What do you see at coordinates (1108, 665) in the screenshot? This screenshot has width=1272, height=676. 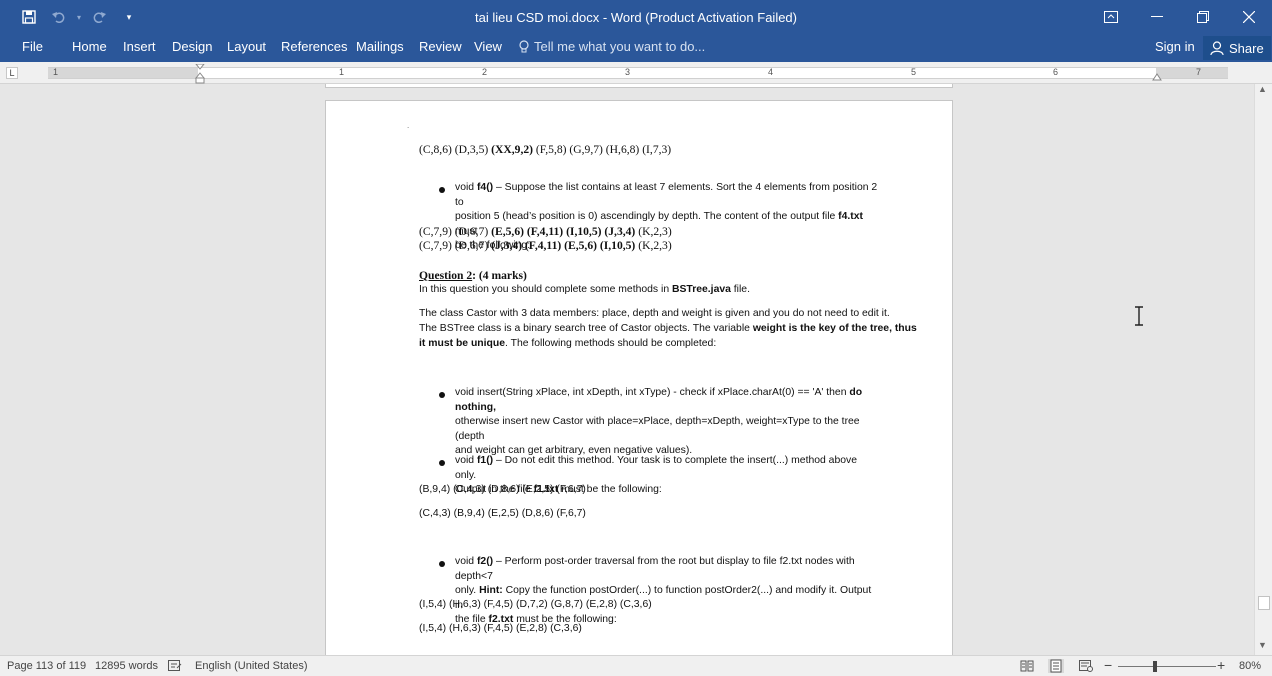 I see `zoom-out-button: −` at bounding box center [1108, 665].